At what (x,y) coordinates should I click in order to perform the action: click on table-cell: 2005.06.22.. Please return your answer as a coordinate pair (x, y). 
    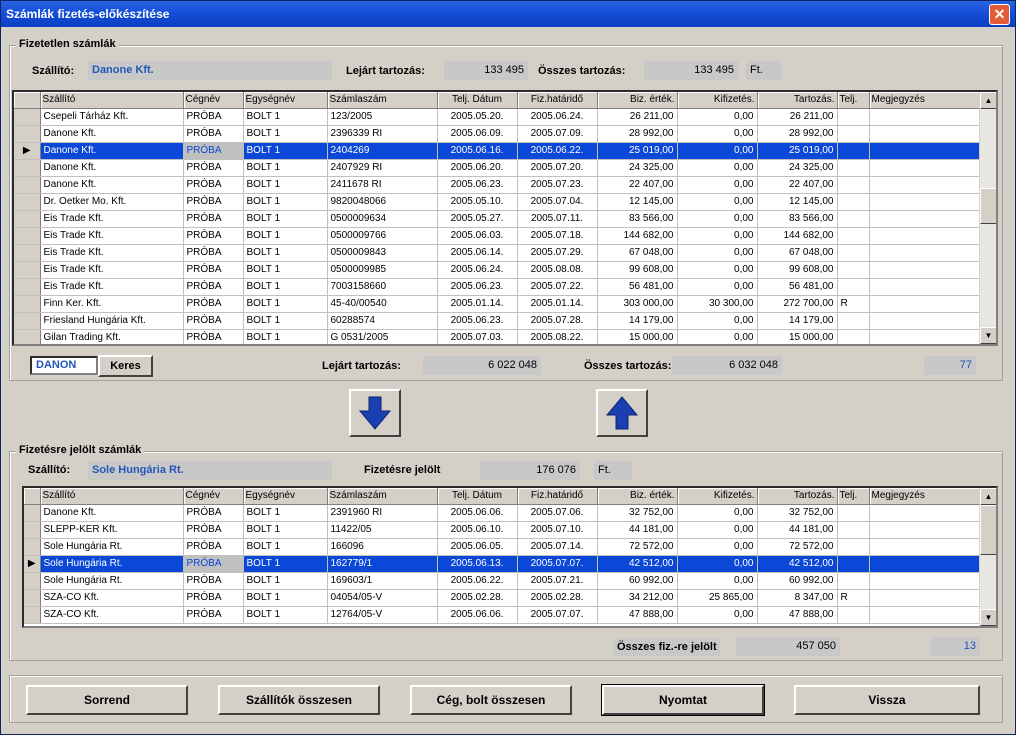
    Looking at the image, I should click on (477, 581).